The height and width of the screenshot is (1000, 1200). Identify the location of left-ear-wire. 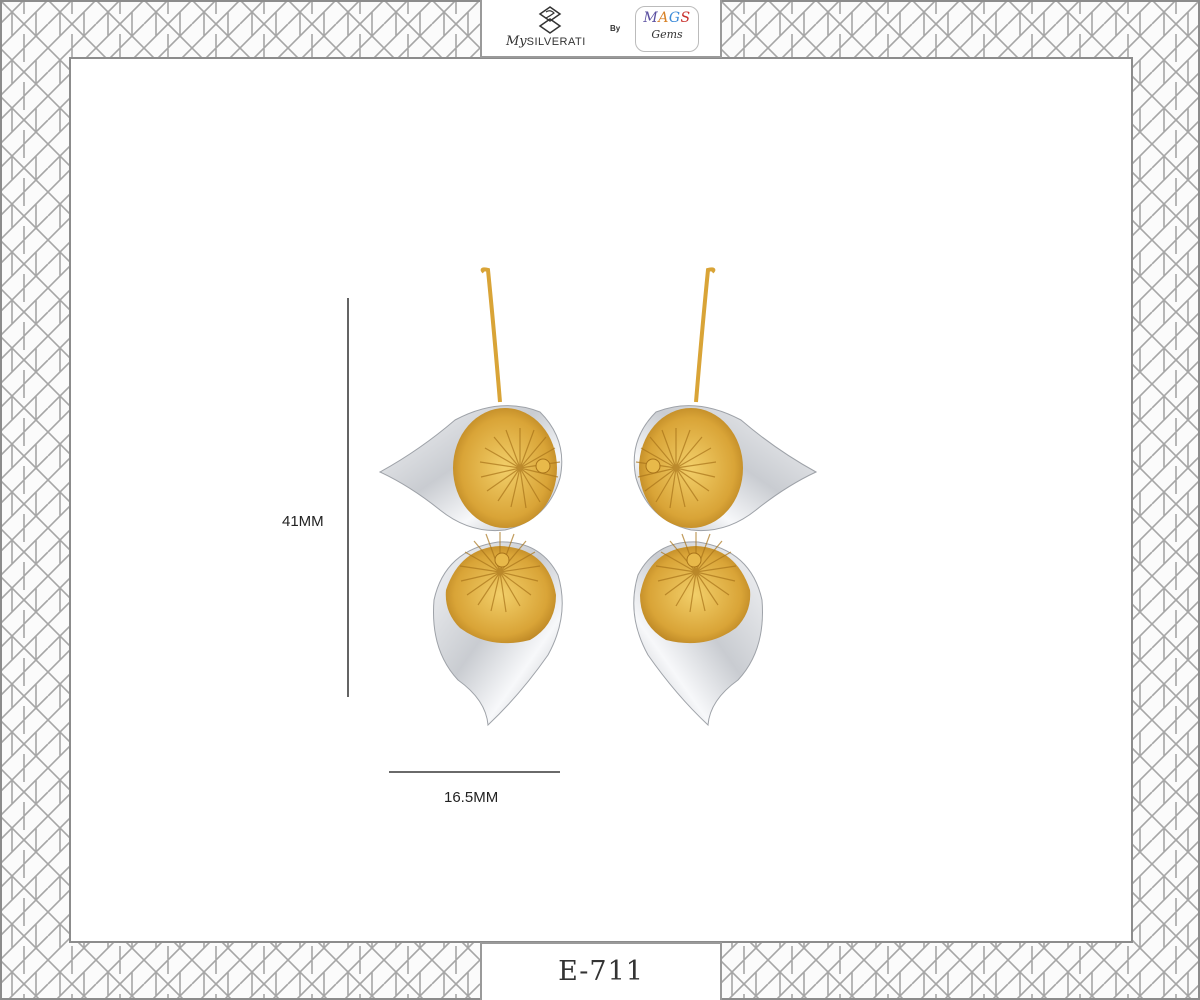
(491, 335).